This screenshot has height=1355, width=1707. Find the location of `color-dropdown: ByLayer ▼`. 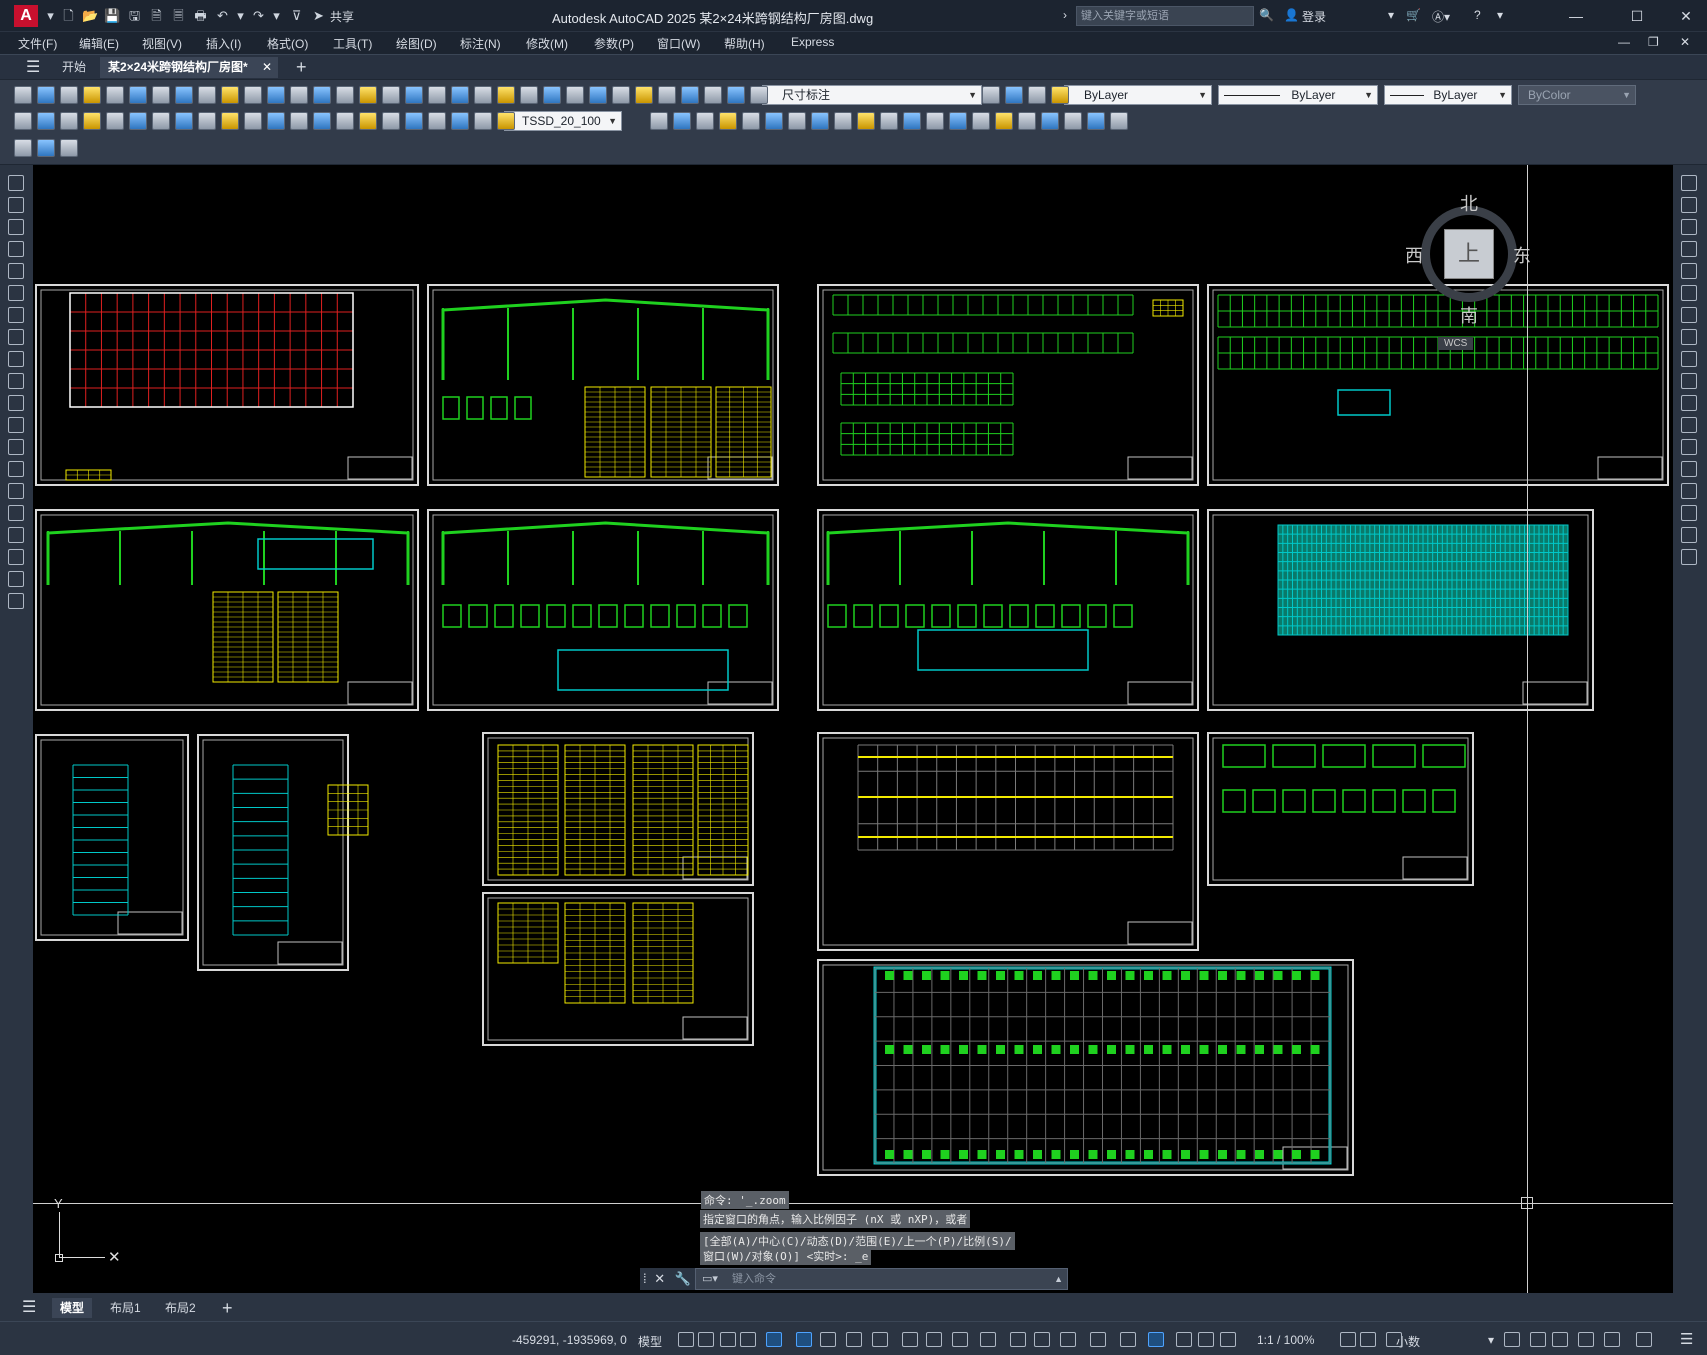

color-dropdown: ByLayer ▼ is located at coordinates (1138, 95).